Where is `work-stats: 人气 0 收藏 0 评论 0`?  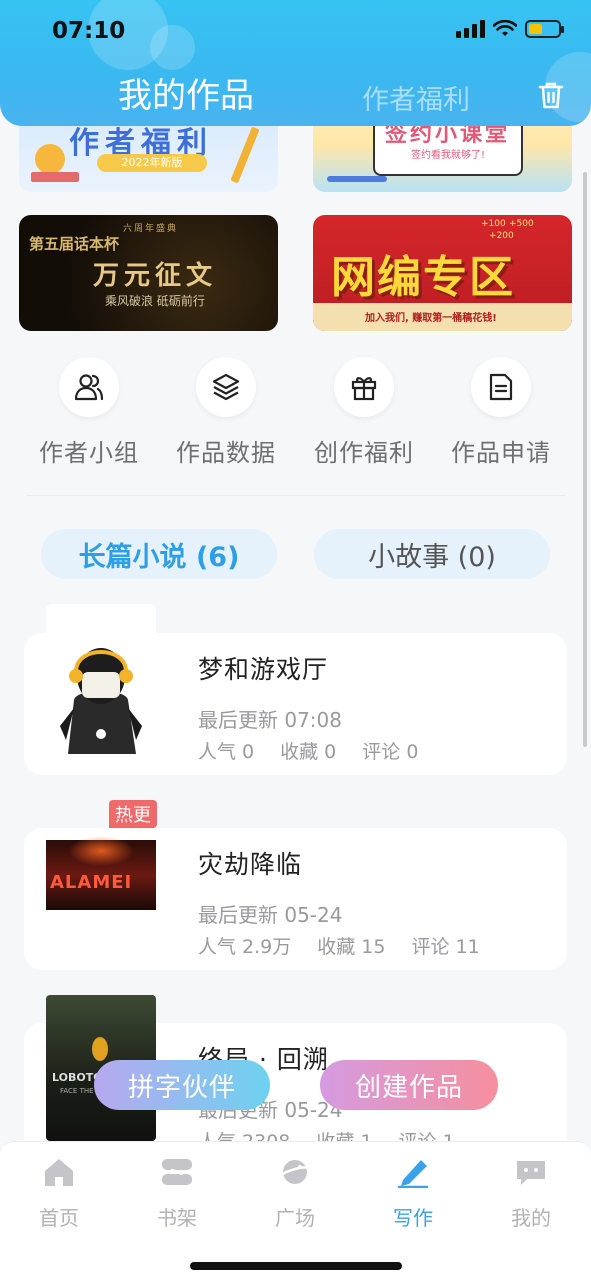
work-stats: 人气 0 收藏 0 评论 0 is located at coordinates (308, 750).